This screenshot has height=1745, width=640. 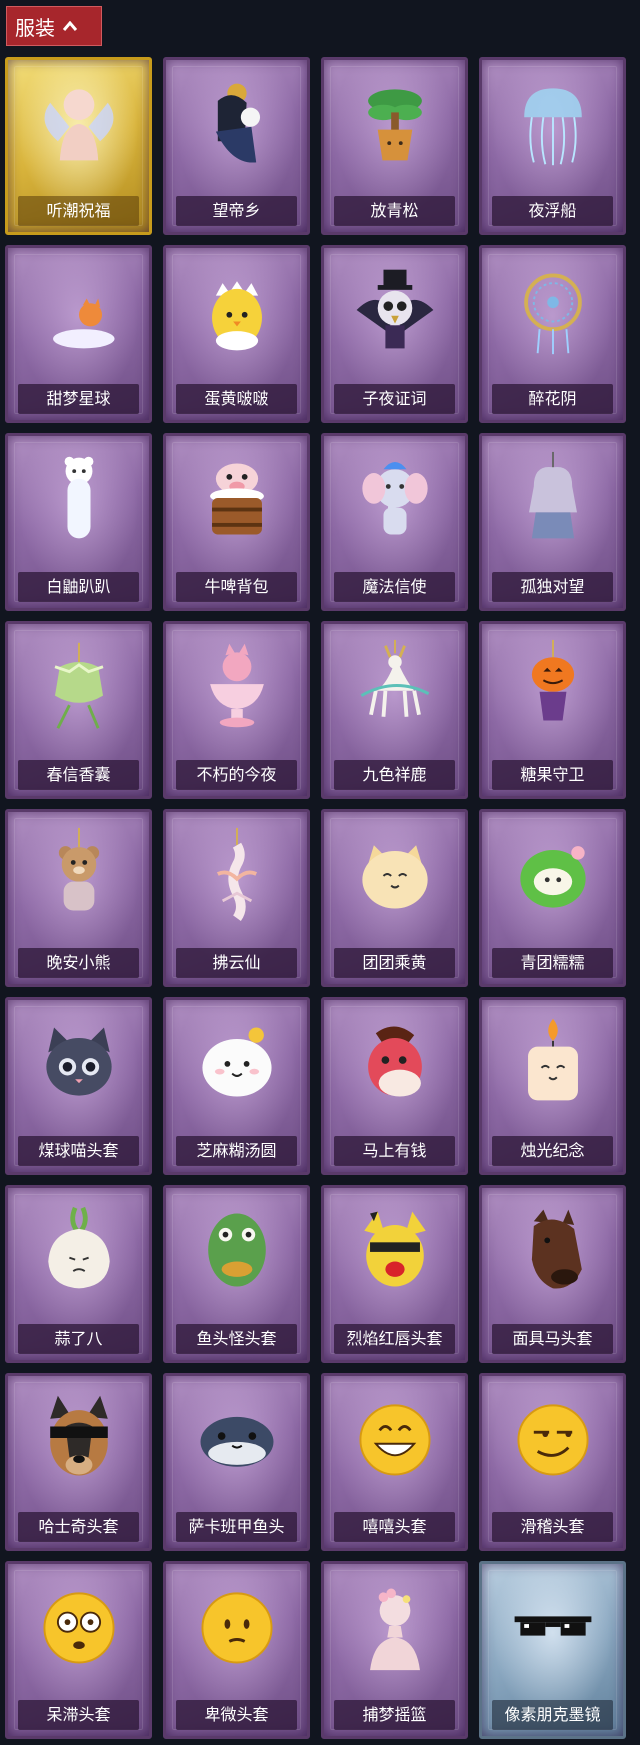 I want to click on costume-card-label: 不朽的今夜, so click(x=236, y=775).